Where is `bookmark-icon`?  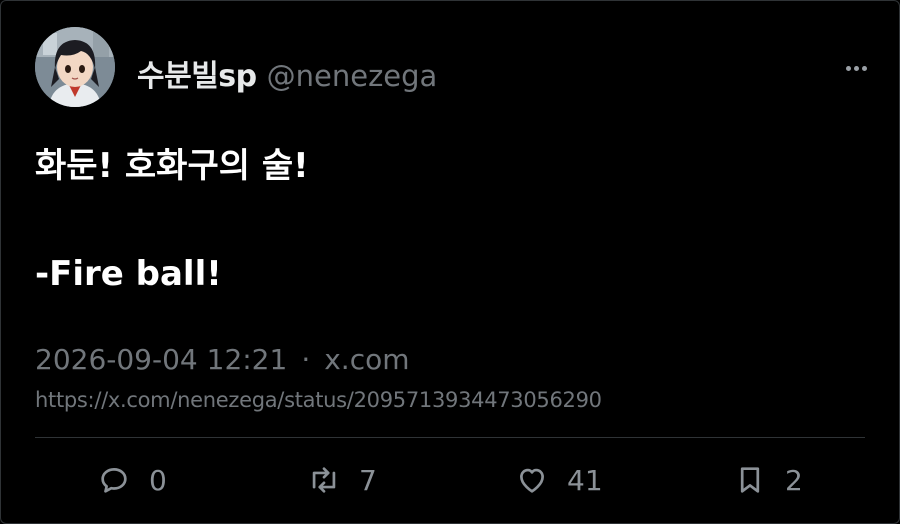
bookmark-icon is located at coordinates (750, 480).